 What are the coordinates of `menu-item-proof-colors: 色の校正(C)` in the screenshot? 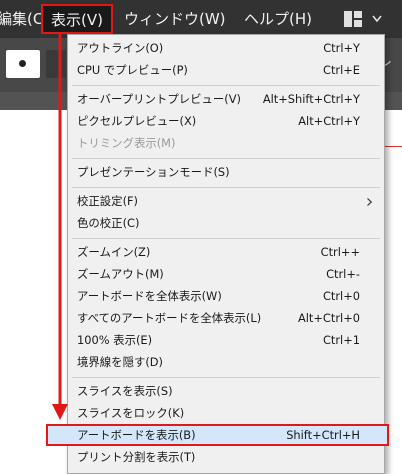 It's located at (226, 223).